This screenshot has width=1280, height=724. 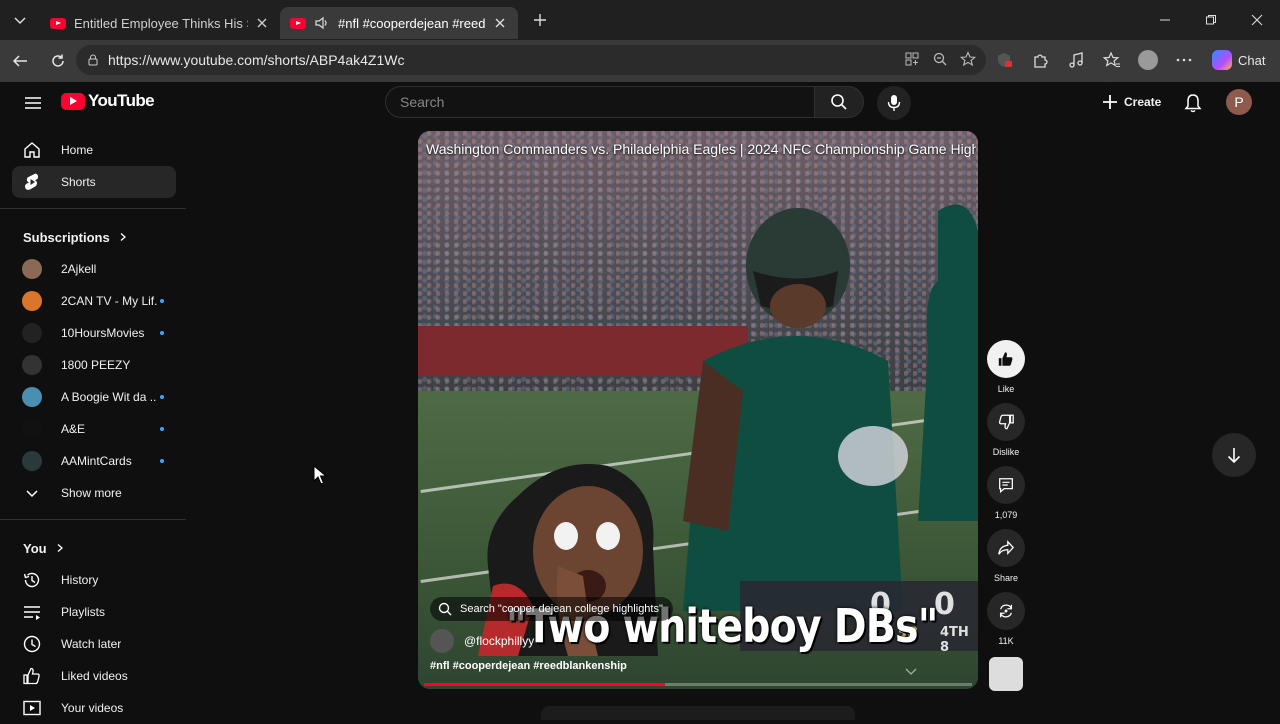 I want to click on profile-button, so click(x=1148, y=60).